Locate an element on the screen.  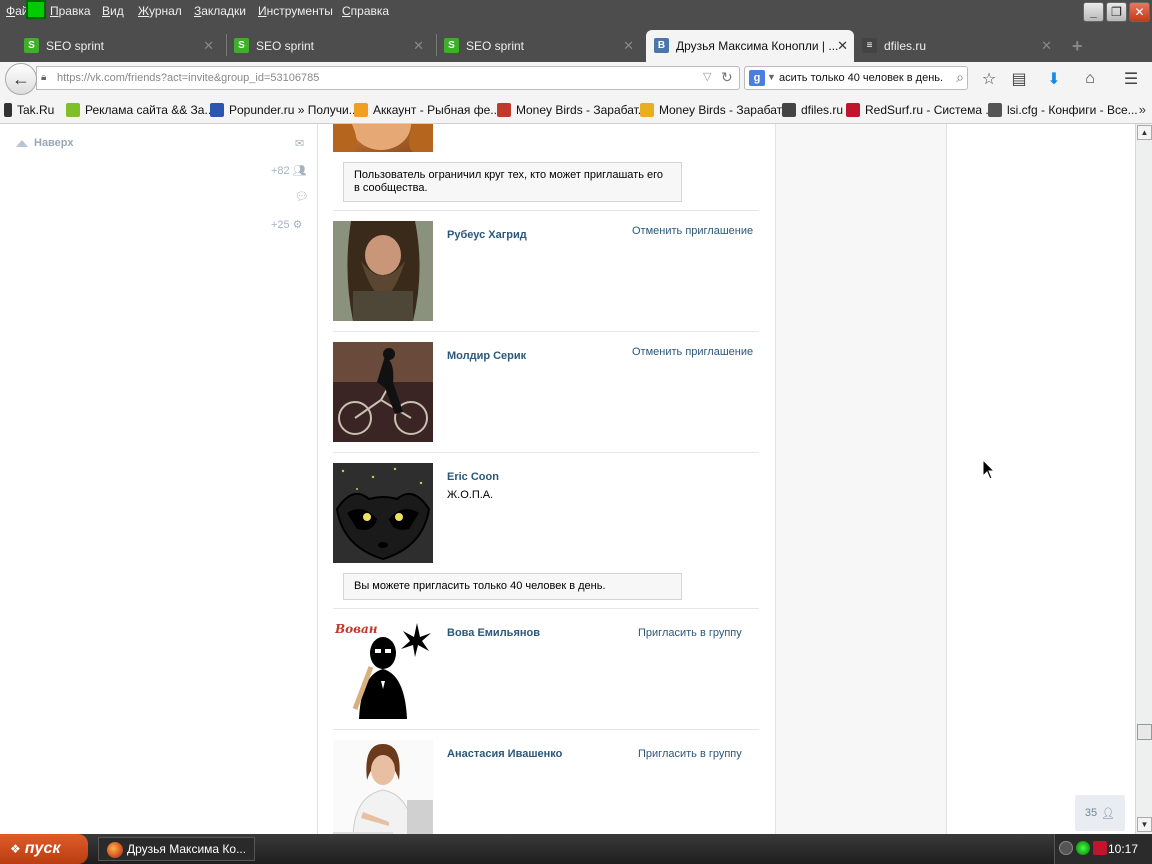
bookmark-tak-ru: Tak.Ru is located at coordinates (29, 110).